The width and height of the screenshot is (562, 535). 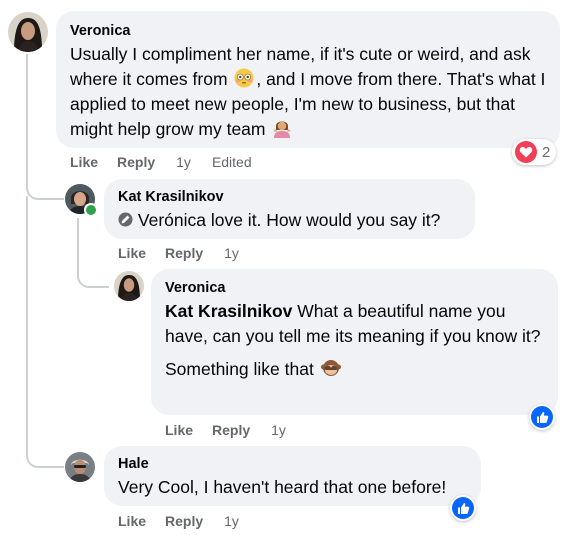 What do you see at coordinates (80, 467) in the screenshot?
I see `avatar-hale` at bounding box center [80, 467].